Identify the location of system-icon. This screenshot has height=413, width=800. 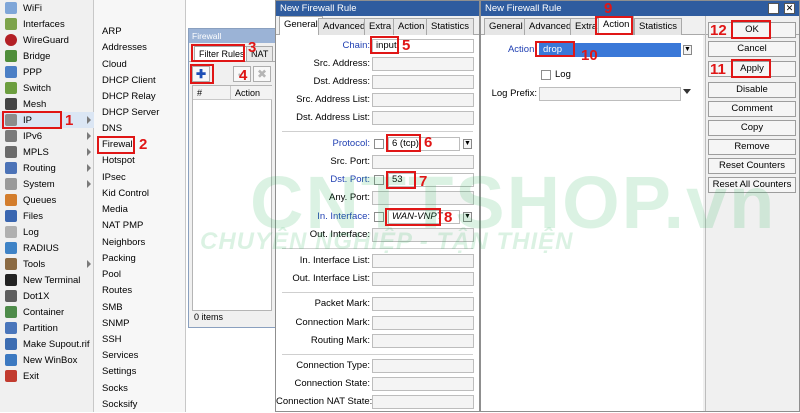
(11, 184).